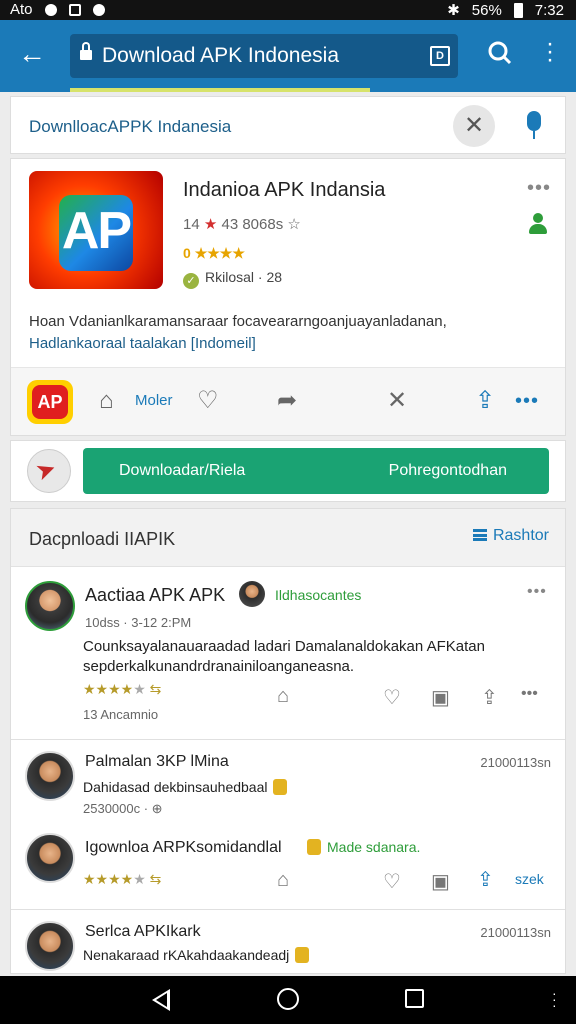 The height and width of the screenshot is (1024, 576). What do you see at coordinates (220, 90) in the screenshot?
I see `page-load-progress` at bounding box center [220, 90].